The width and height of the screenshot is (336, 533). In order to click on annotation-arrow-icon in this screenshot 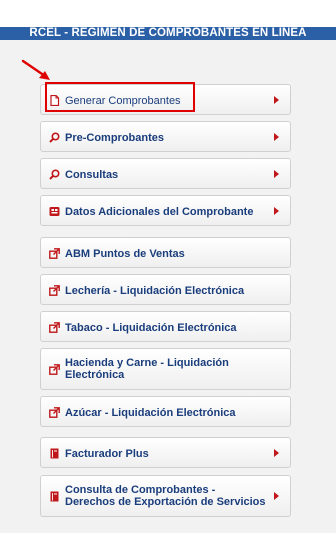, I will do `click(35, 69)`.